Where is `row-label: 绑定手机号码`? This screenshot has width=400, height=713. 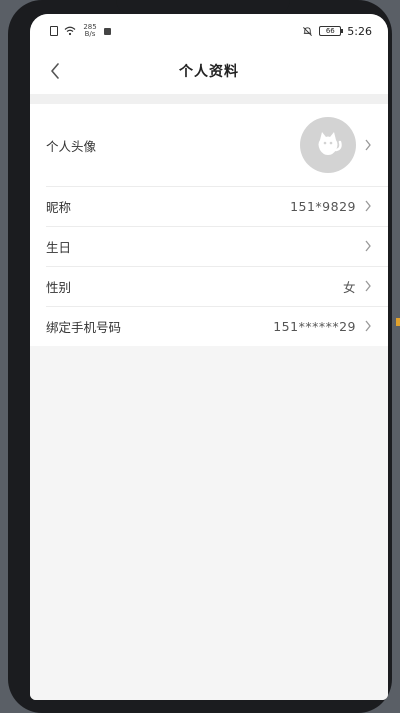
row-label: 绑定手机号码 is located at coordinates (84, 327).